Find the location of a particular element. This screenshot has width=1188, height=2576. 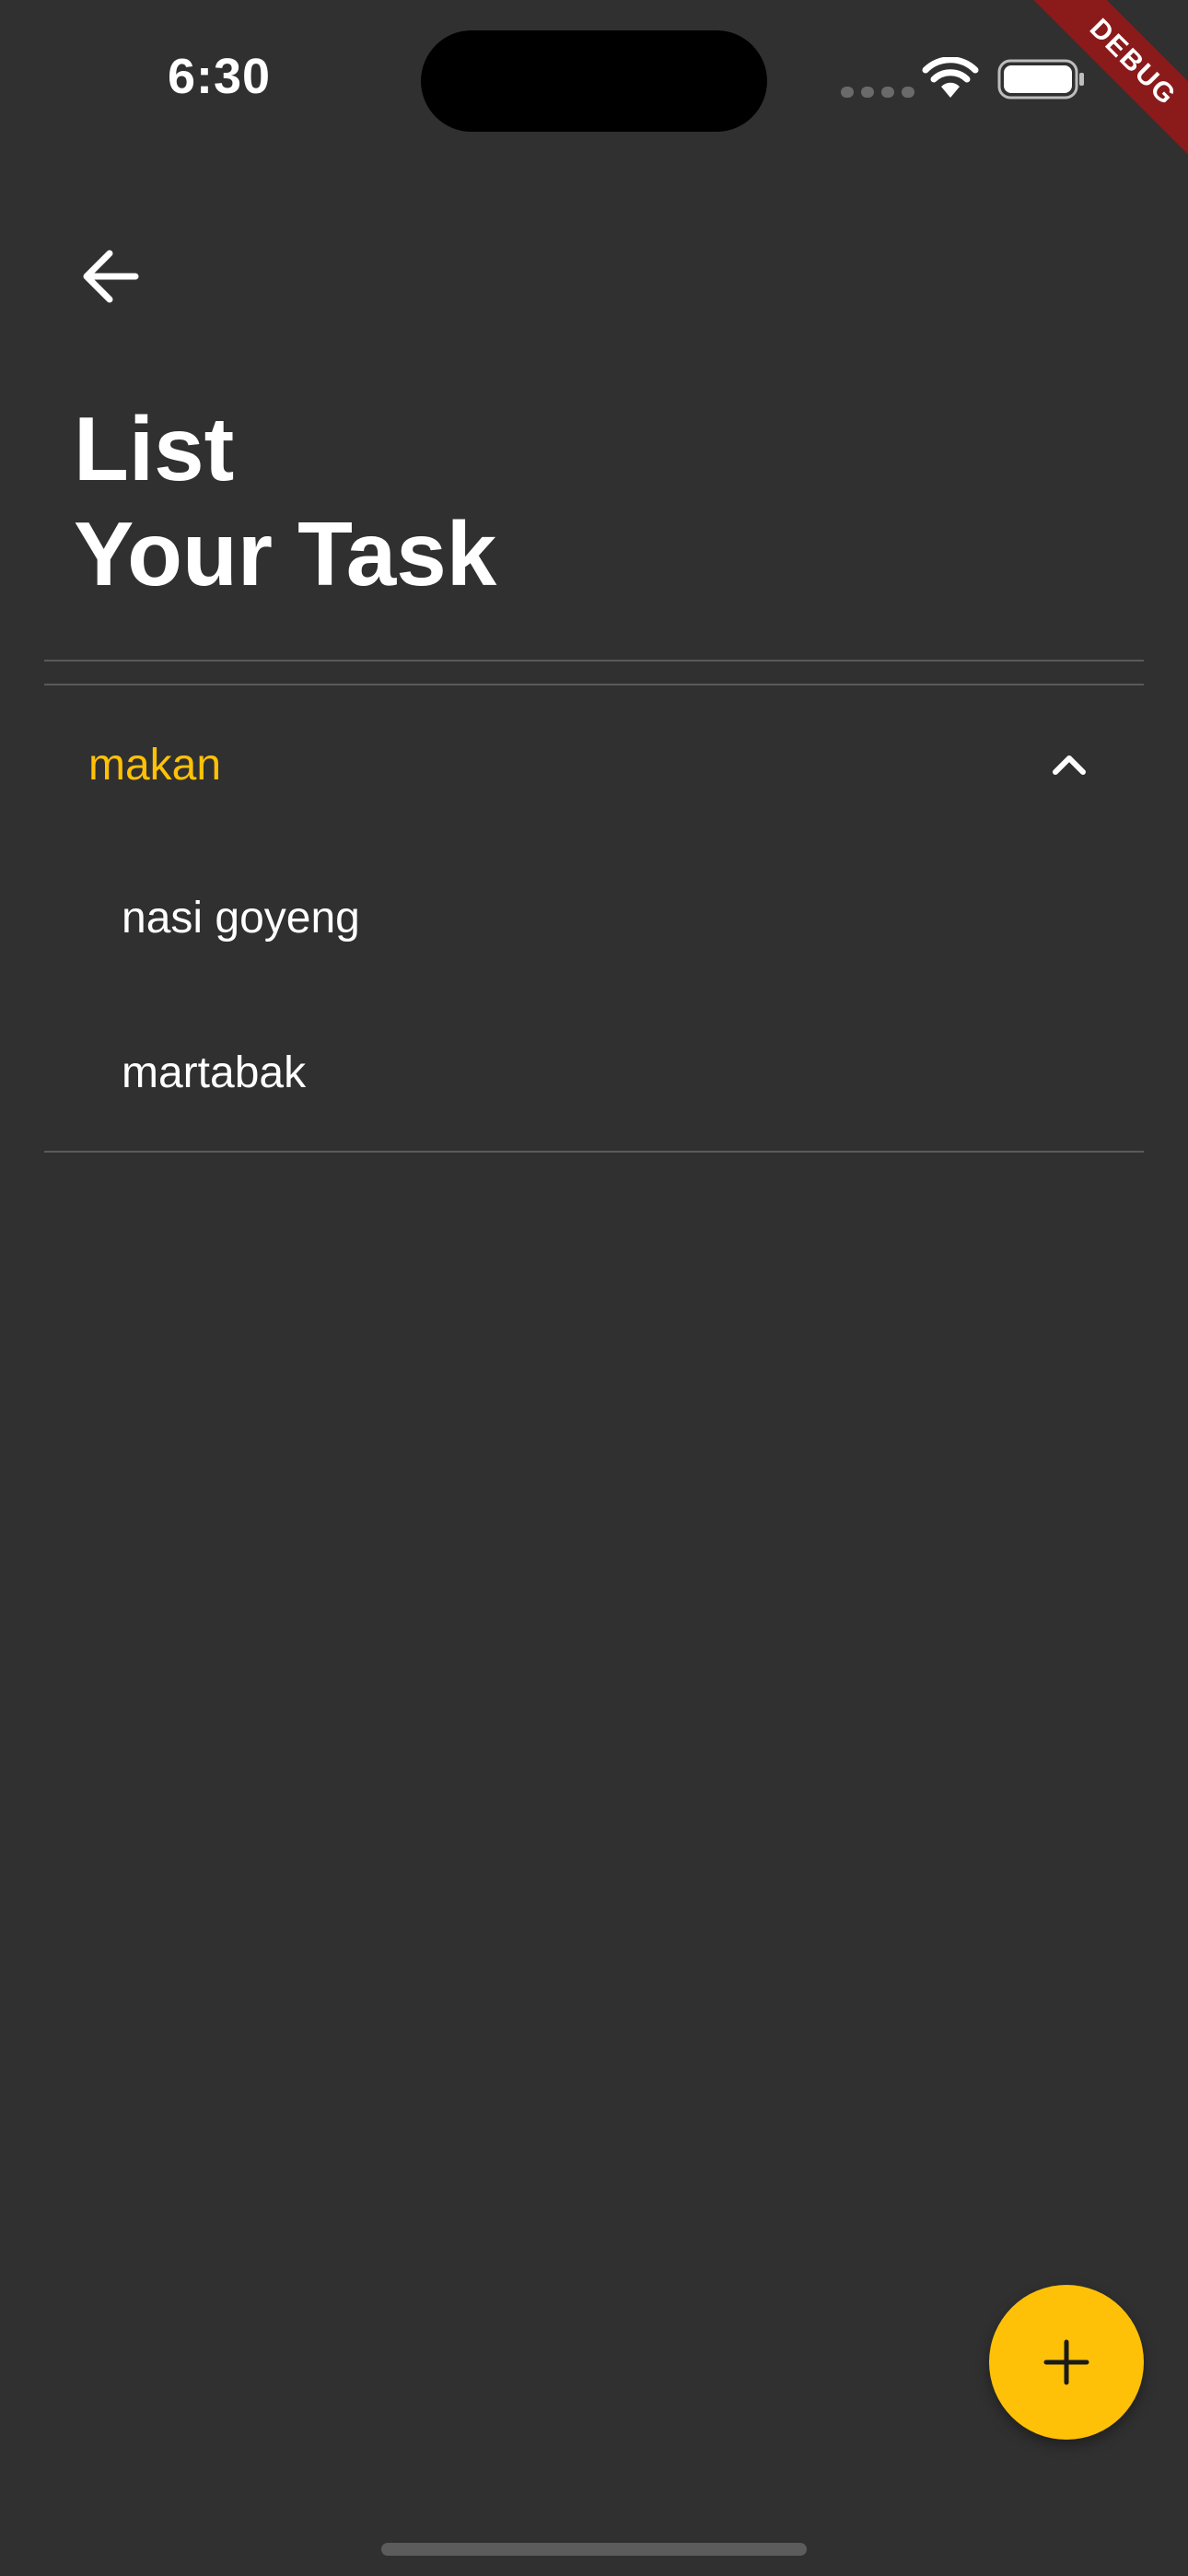

task-item: martabak is located at coordinates (594, 1072).